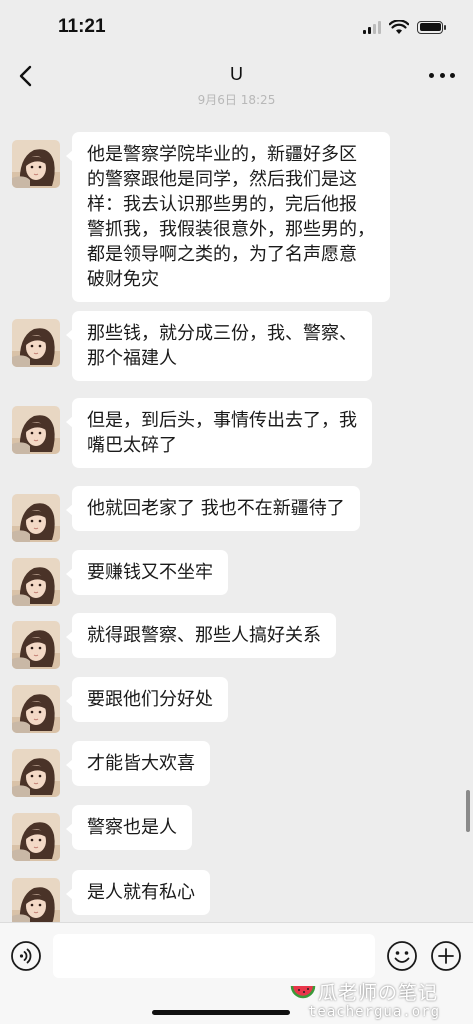 This screenshot has height=1024, width=473. What do you see at coordinates (402, 956) in the screenshot?
I see `emoji-icon` at bounding box center [402, 956].